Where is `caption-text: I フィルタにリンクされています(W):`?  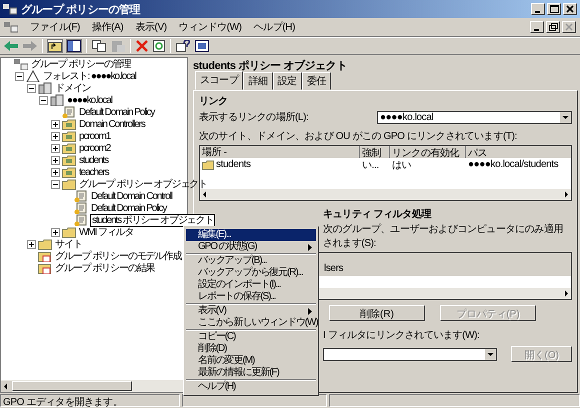
caption-text: I フィルタにリンクされています(W): is located at coordinates (401, 335).